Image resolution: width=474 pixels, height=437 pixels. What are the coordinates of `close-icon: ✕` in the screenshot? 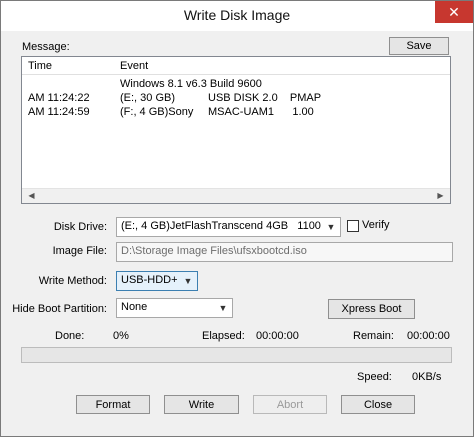 It's located at (454, 12).